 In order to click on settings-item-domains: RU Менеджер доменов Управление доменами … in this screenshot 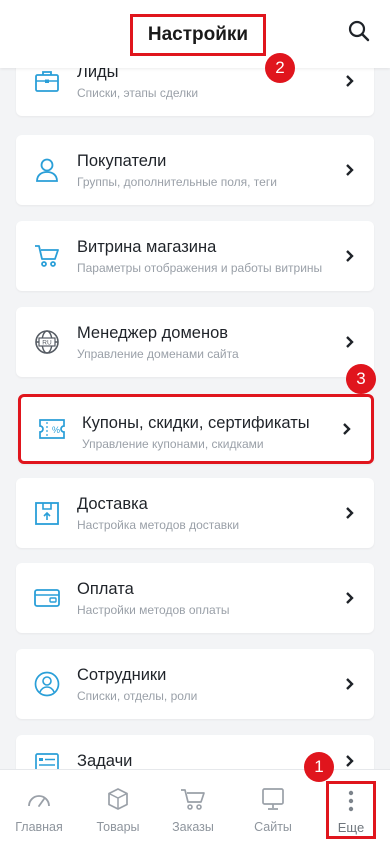, I will do `click(195, 342)`.